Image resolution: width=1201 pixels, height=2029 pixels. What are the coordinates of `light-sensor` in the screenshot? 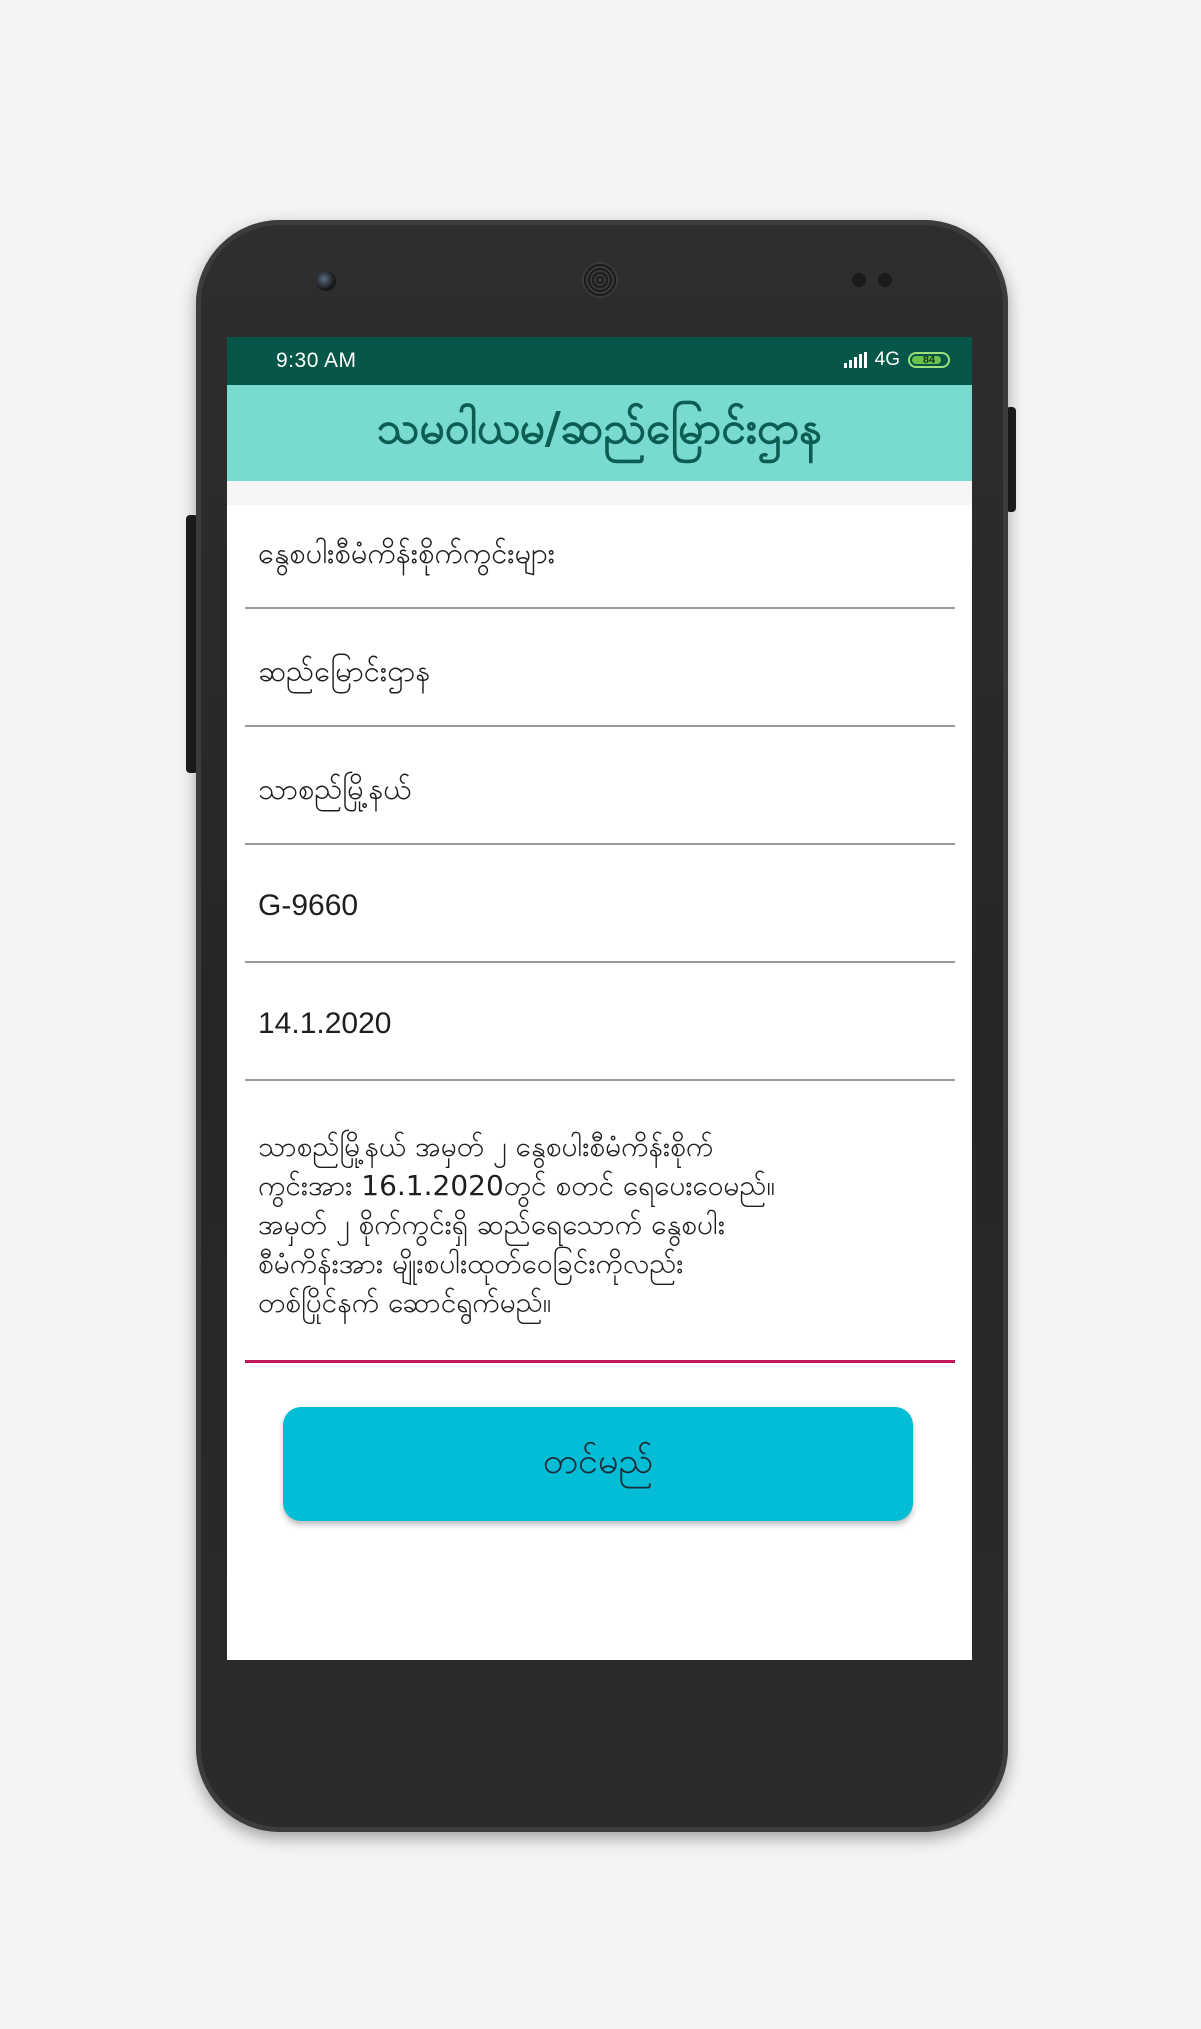 It's located at (885, 280).